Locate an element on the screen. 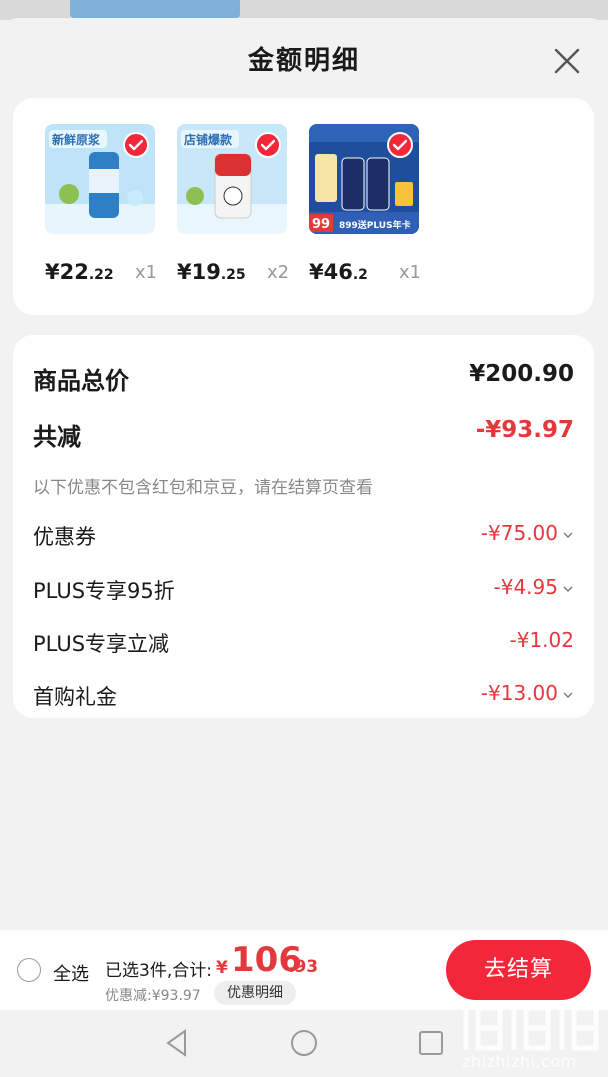  close-icon is located at coordinates (567, 61).